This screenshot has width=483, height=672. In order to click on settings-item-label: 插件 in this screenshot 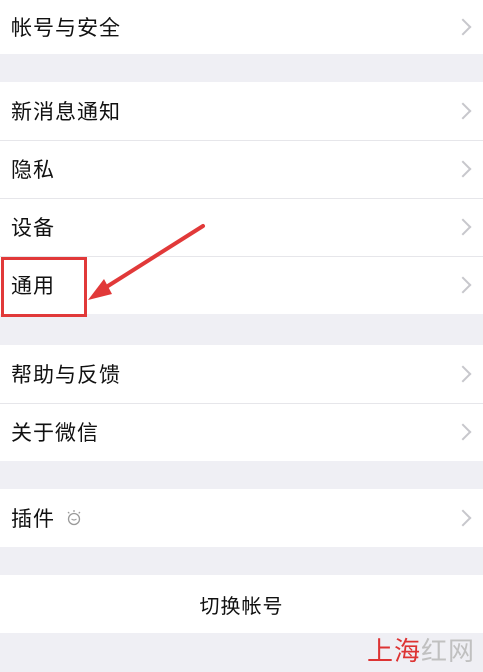, I will do `click(33, 519)`.